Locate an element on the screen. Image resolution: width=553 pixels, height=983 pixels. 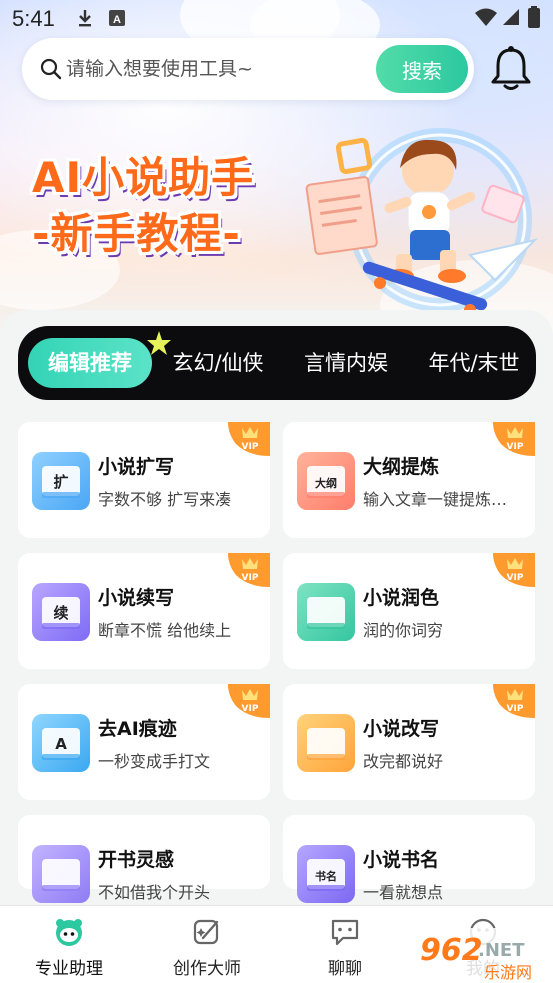
tool-title: 小说扩写 is located at coordinates (136, 467).